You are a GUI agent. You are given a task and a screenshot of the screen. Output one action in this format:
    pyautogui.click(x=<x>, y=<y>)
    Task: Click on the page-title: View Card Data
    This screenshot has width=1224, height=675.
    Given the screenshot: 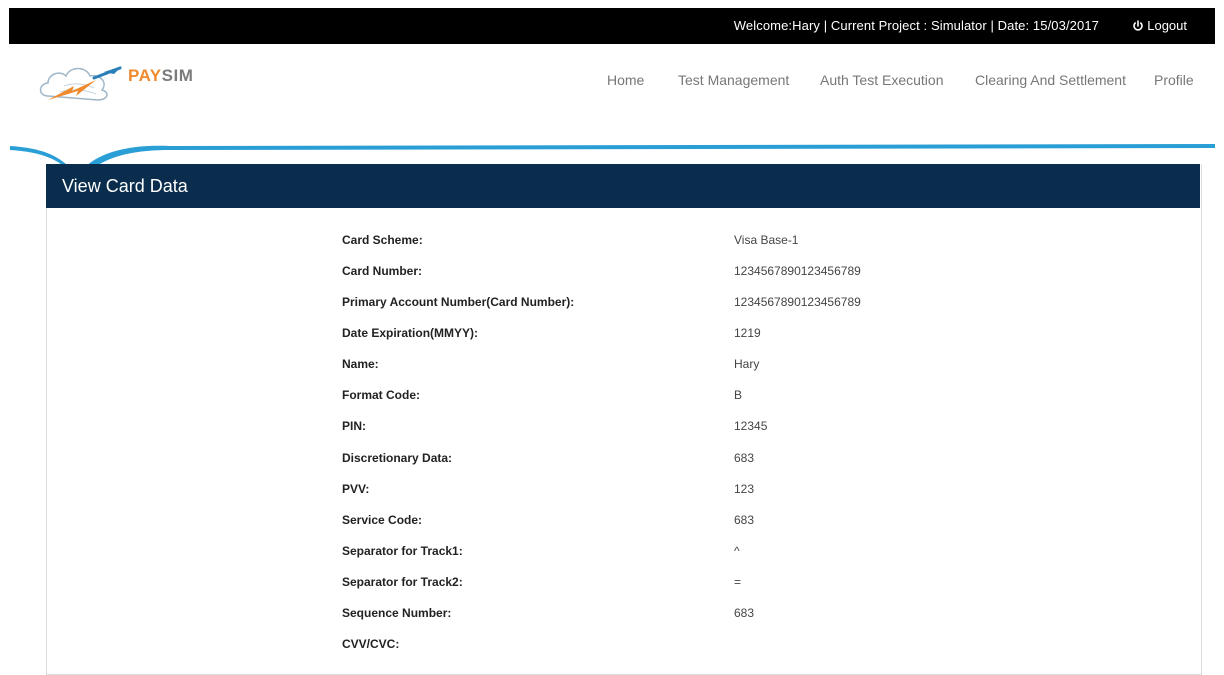 What is the action you would take?
    pyautogui.click(x=125, y=186)
    